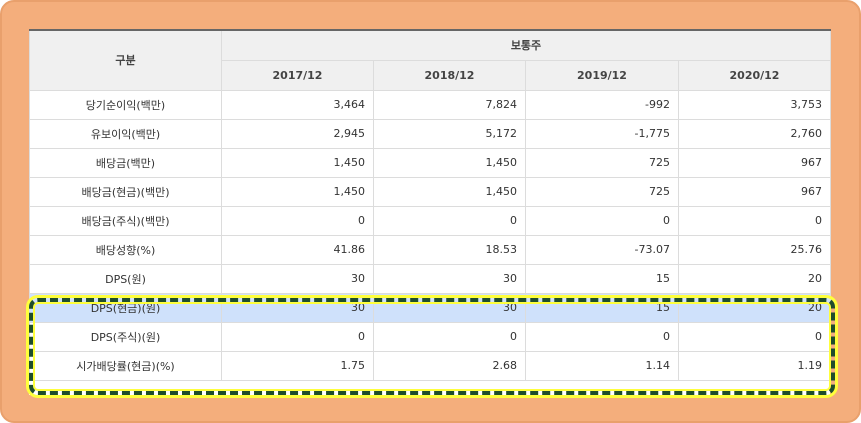 This screenshot has height=423, width=861. What do you see at coordinates (754, 75) in the screenshot?
I see `header-year: 2020/12` at bounding box center [754, 75].